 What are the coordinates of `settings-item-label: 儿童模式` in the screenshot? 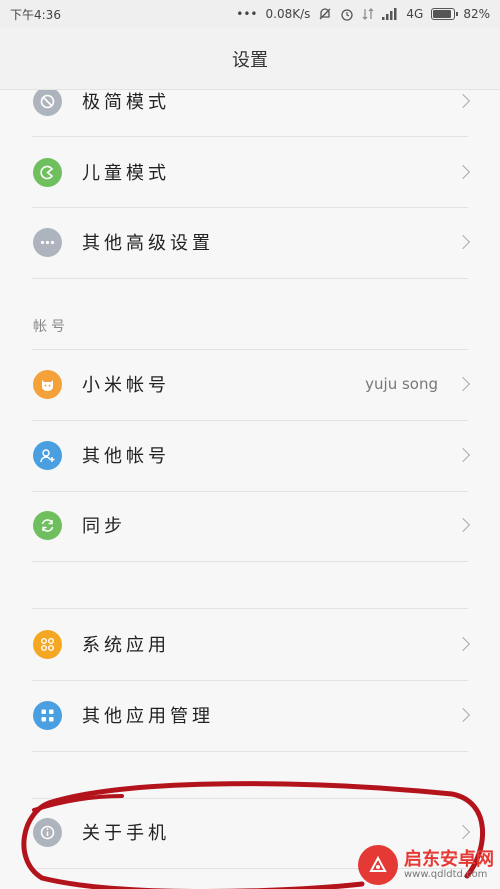 It's located at (126, 173).